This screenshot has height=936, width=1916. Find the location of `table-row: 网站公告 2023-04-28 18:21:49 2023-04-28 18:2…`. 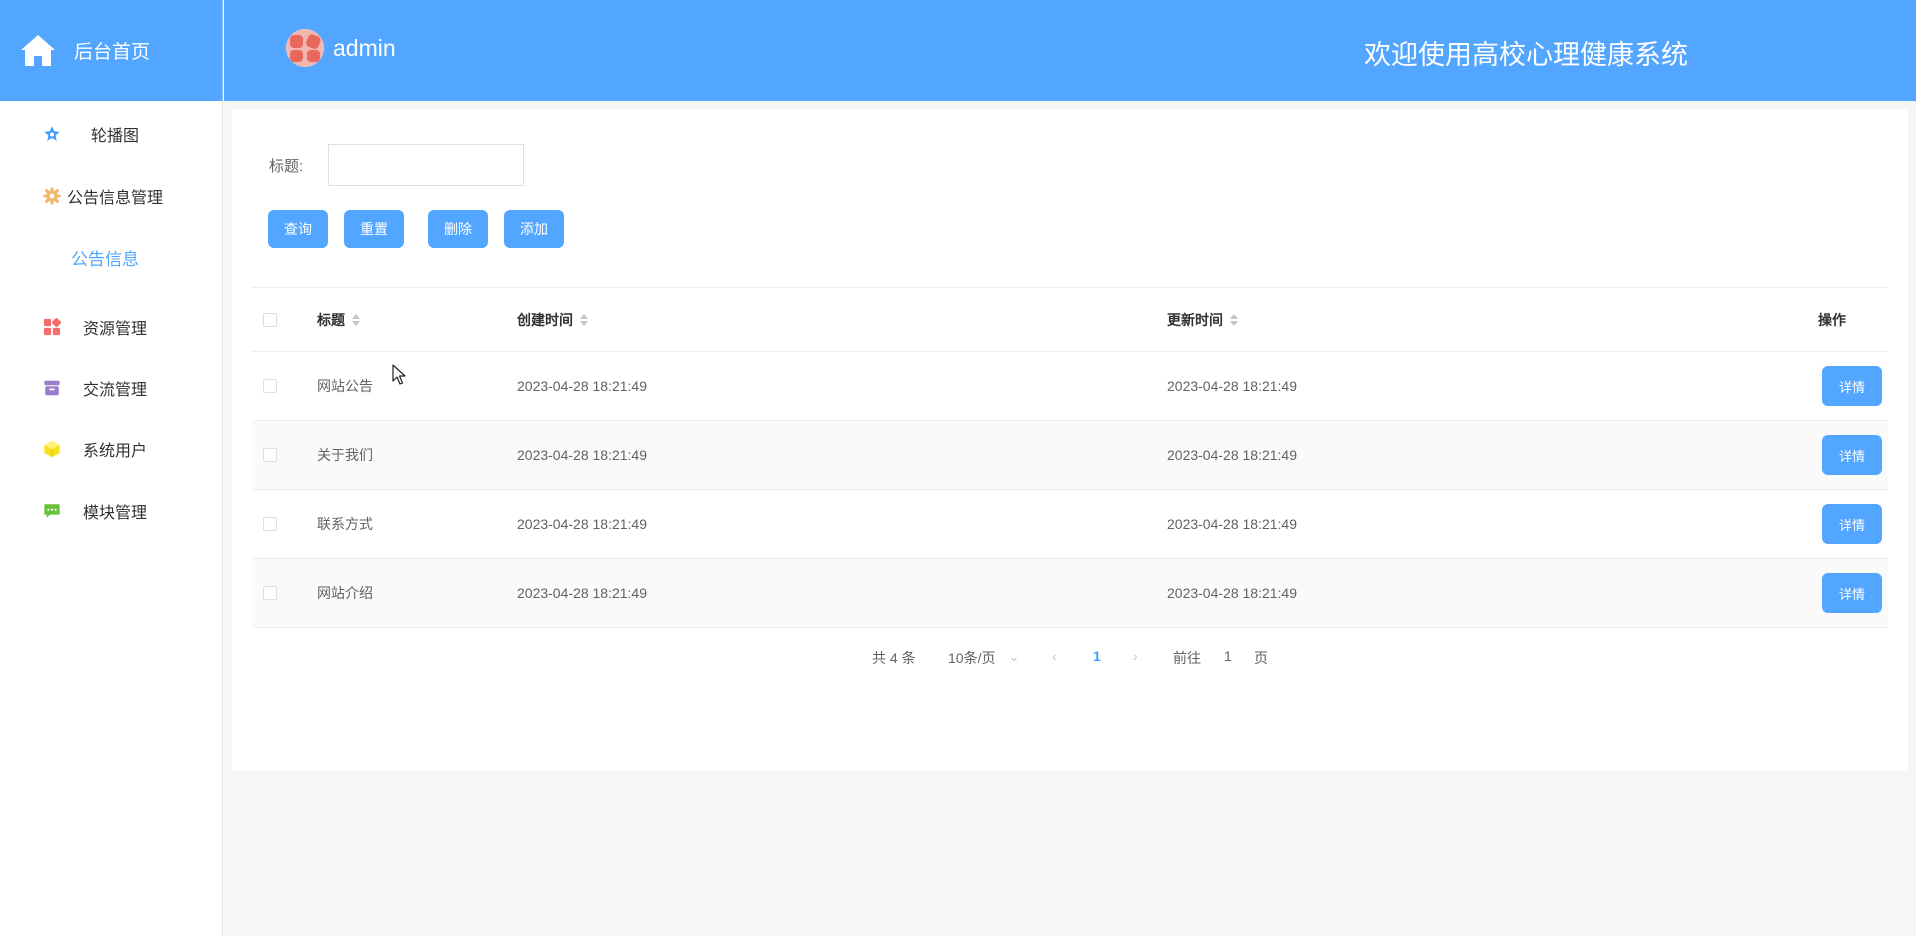

table-row: 网站公告 2023-04-28 18:21:49 2023-04-28 18:2… is located at coordinates (1070, 386).